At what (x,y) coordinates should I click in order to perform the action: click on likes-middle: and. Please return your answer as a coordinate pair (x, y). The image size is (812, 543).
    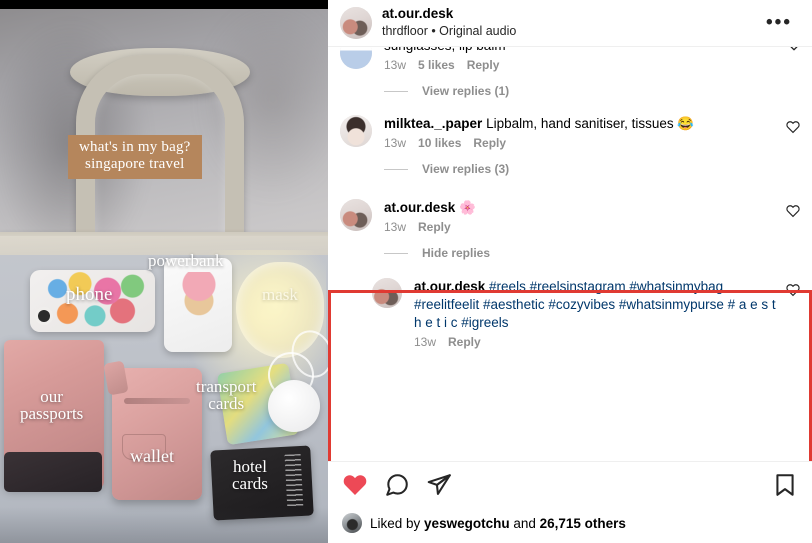
    Looking at the image, I should click on (524, 523).